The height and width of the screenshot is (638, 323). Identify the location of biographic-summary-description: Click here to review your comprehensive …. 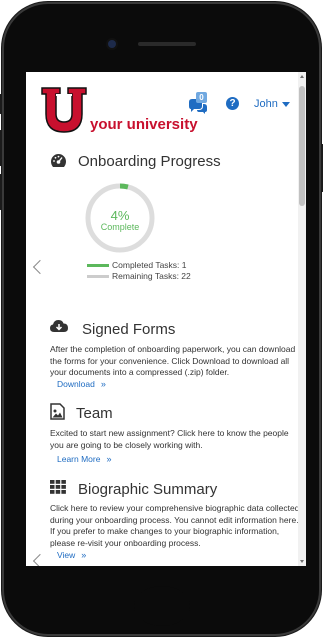
(175, 525).